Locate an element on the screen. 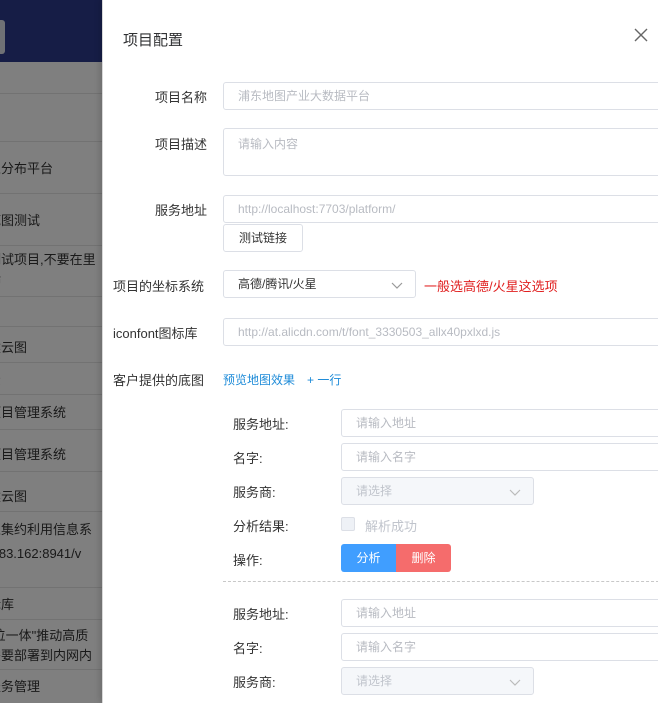 This screenshot has width=658, height=703. analysis-success-label: 解析成功 is located at coordinates (391, 526).